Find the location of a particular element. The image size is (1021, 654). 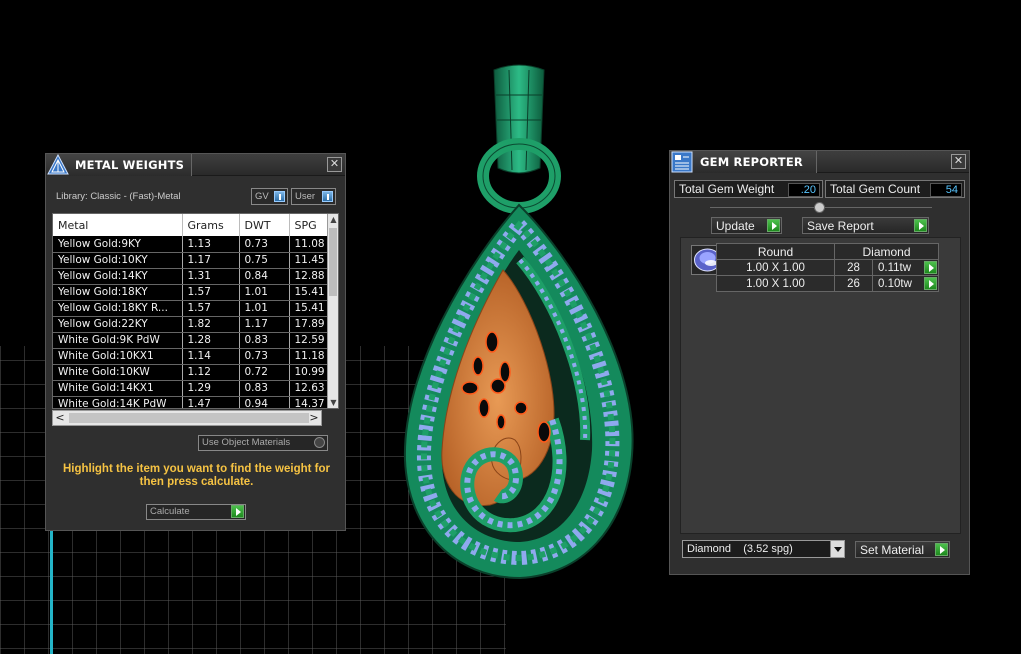

metal-table-header: Metal Grams DWT SPG is located at coordinates (193, 225).